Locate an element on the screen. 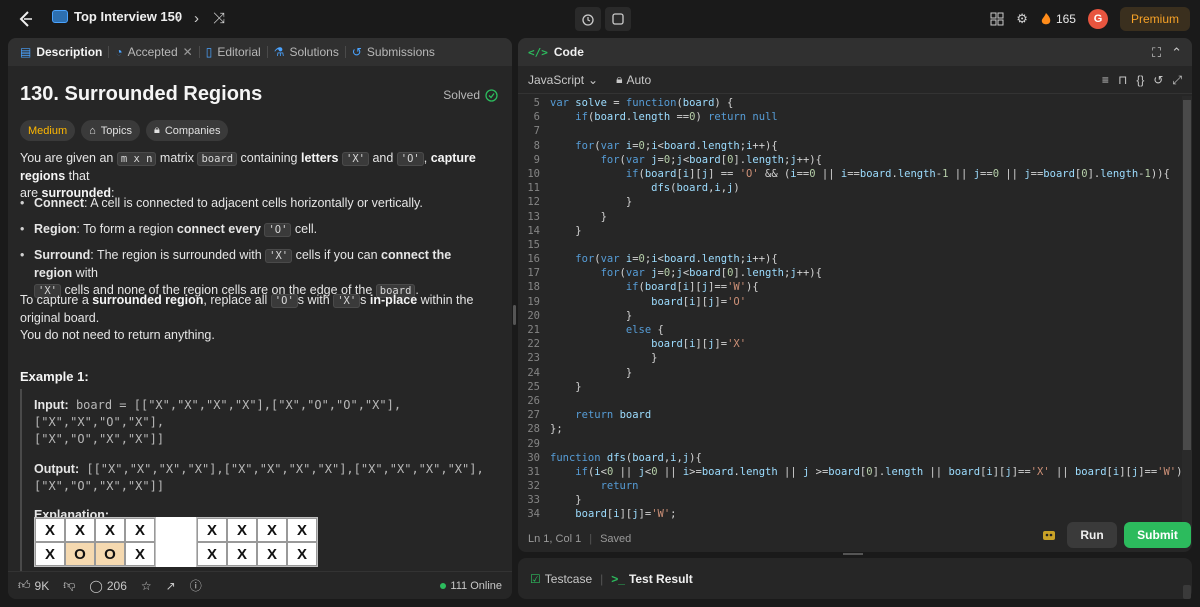 This screenshot has height=607, width=1200. code-line: 9 for(var j=0;j<board[0].length;j++){ is located at coordinates (850, 160).